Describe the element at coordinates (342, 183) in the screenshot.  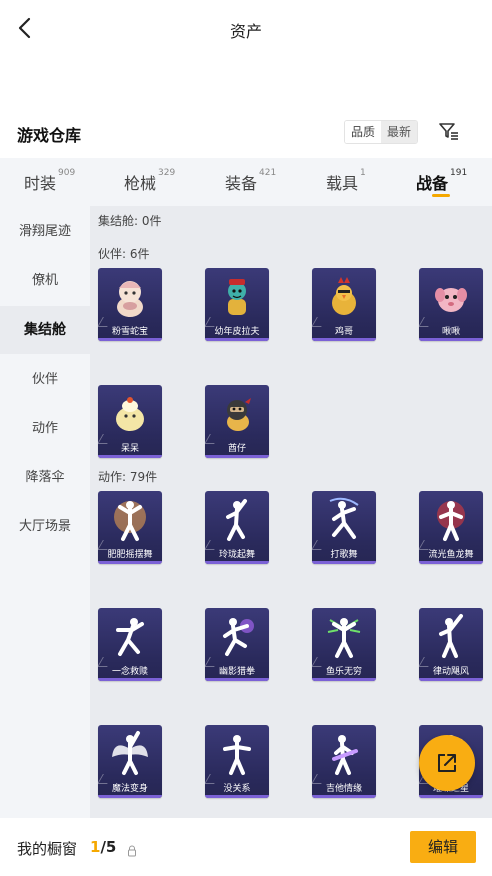
I see `tab-label: 载具` at that location.